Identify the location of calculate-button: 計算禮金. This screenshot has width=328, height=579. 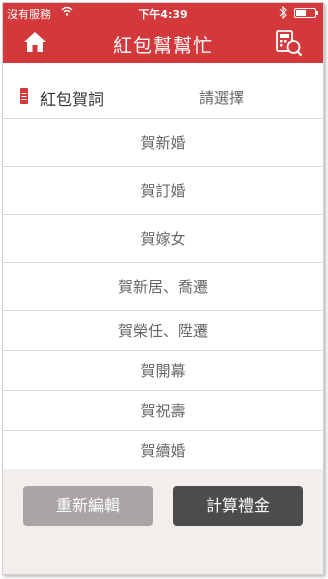
(238, 506).